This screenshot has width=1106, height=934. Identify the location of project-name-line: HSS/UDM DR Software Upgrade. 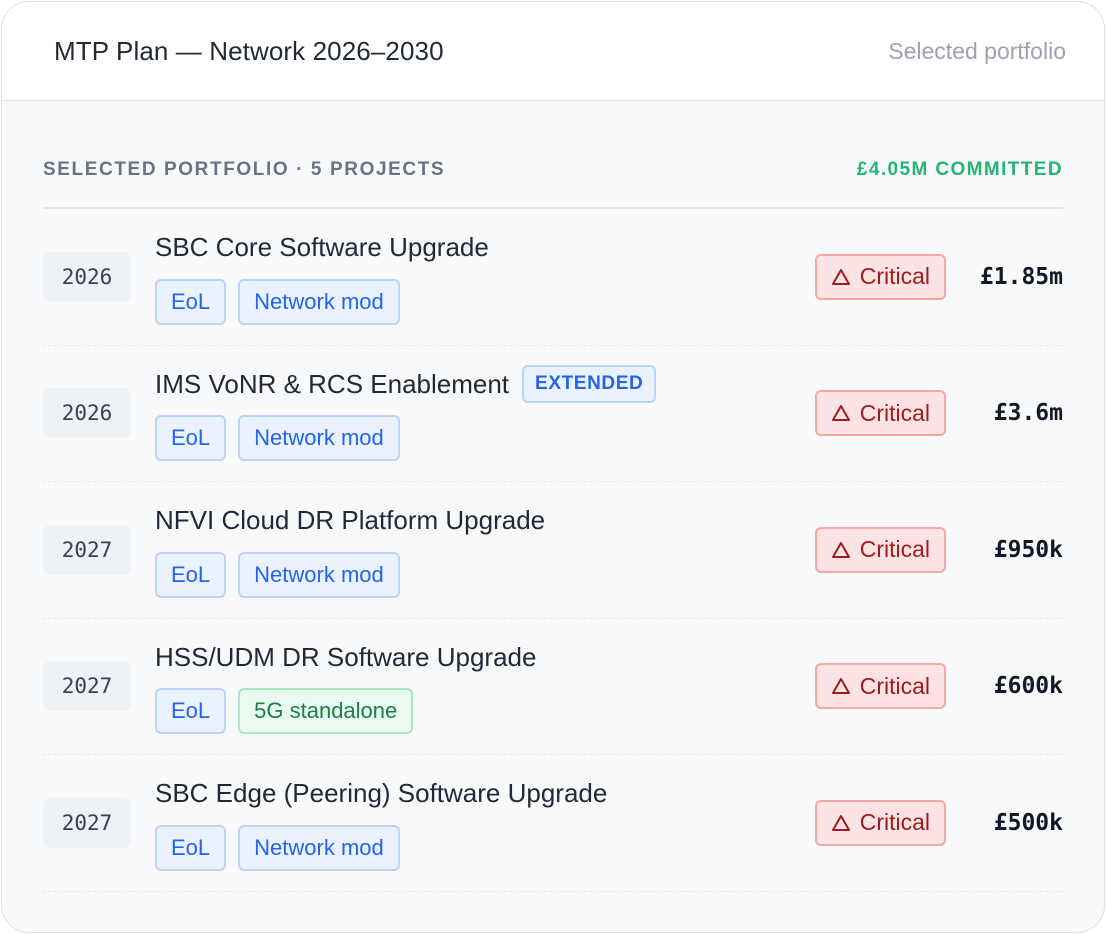
(485, 657).